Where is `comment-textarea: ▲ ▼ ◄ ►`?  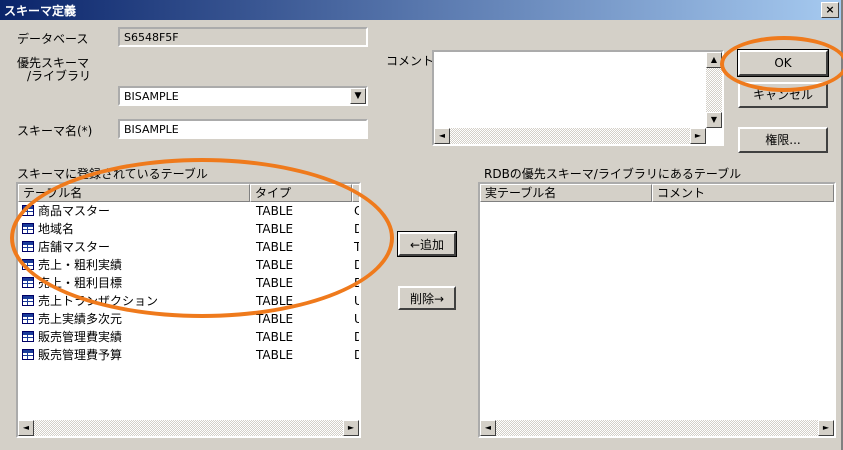
comment-textarea: ▲ ▼ ◄ ► is located at coordinates (578, 98).